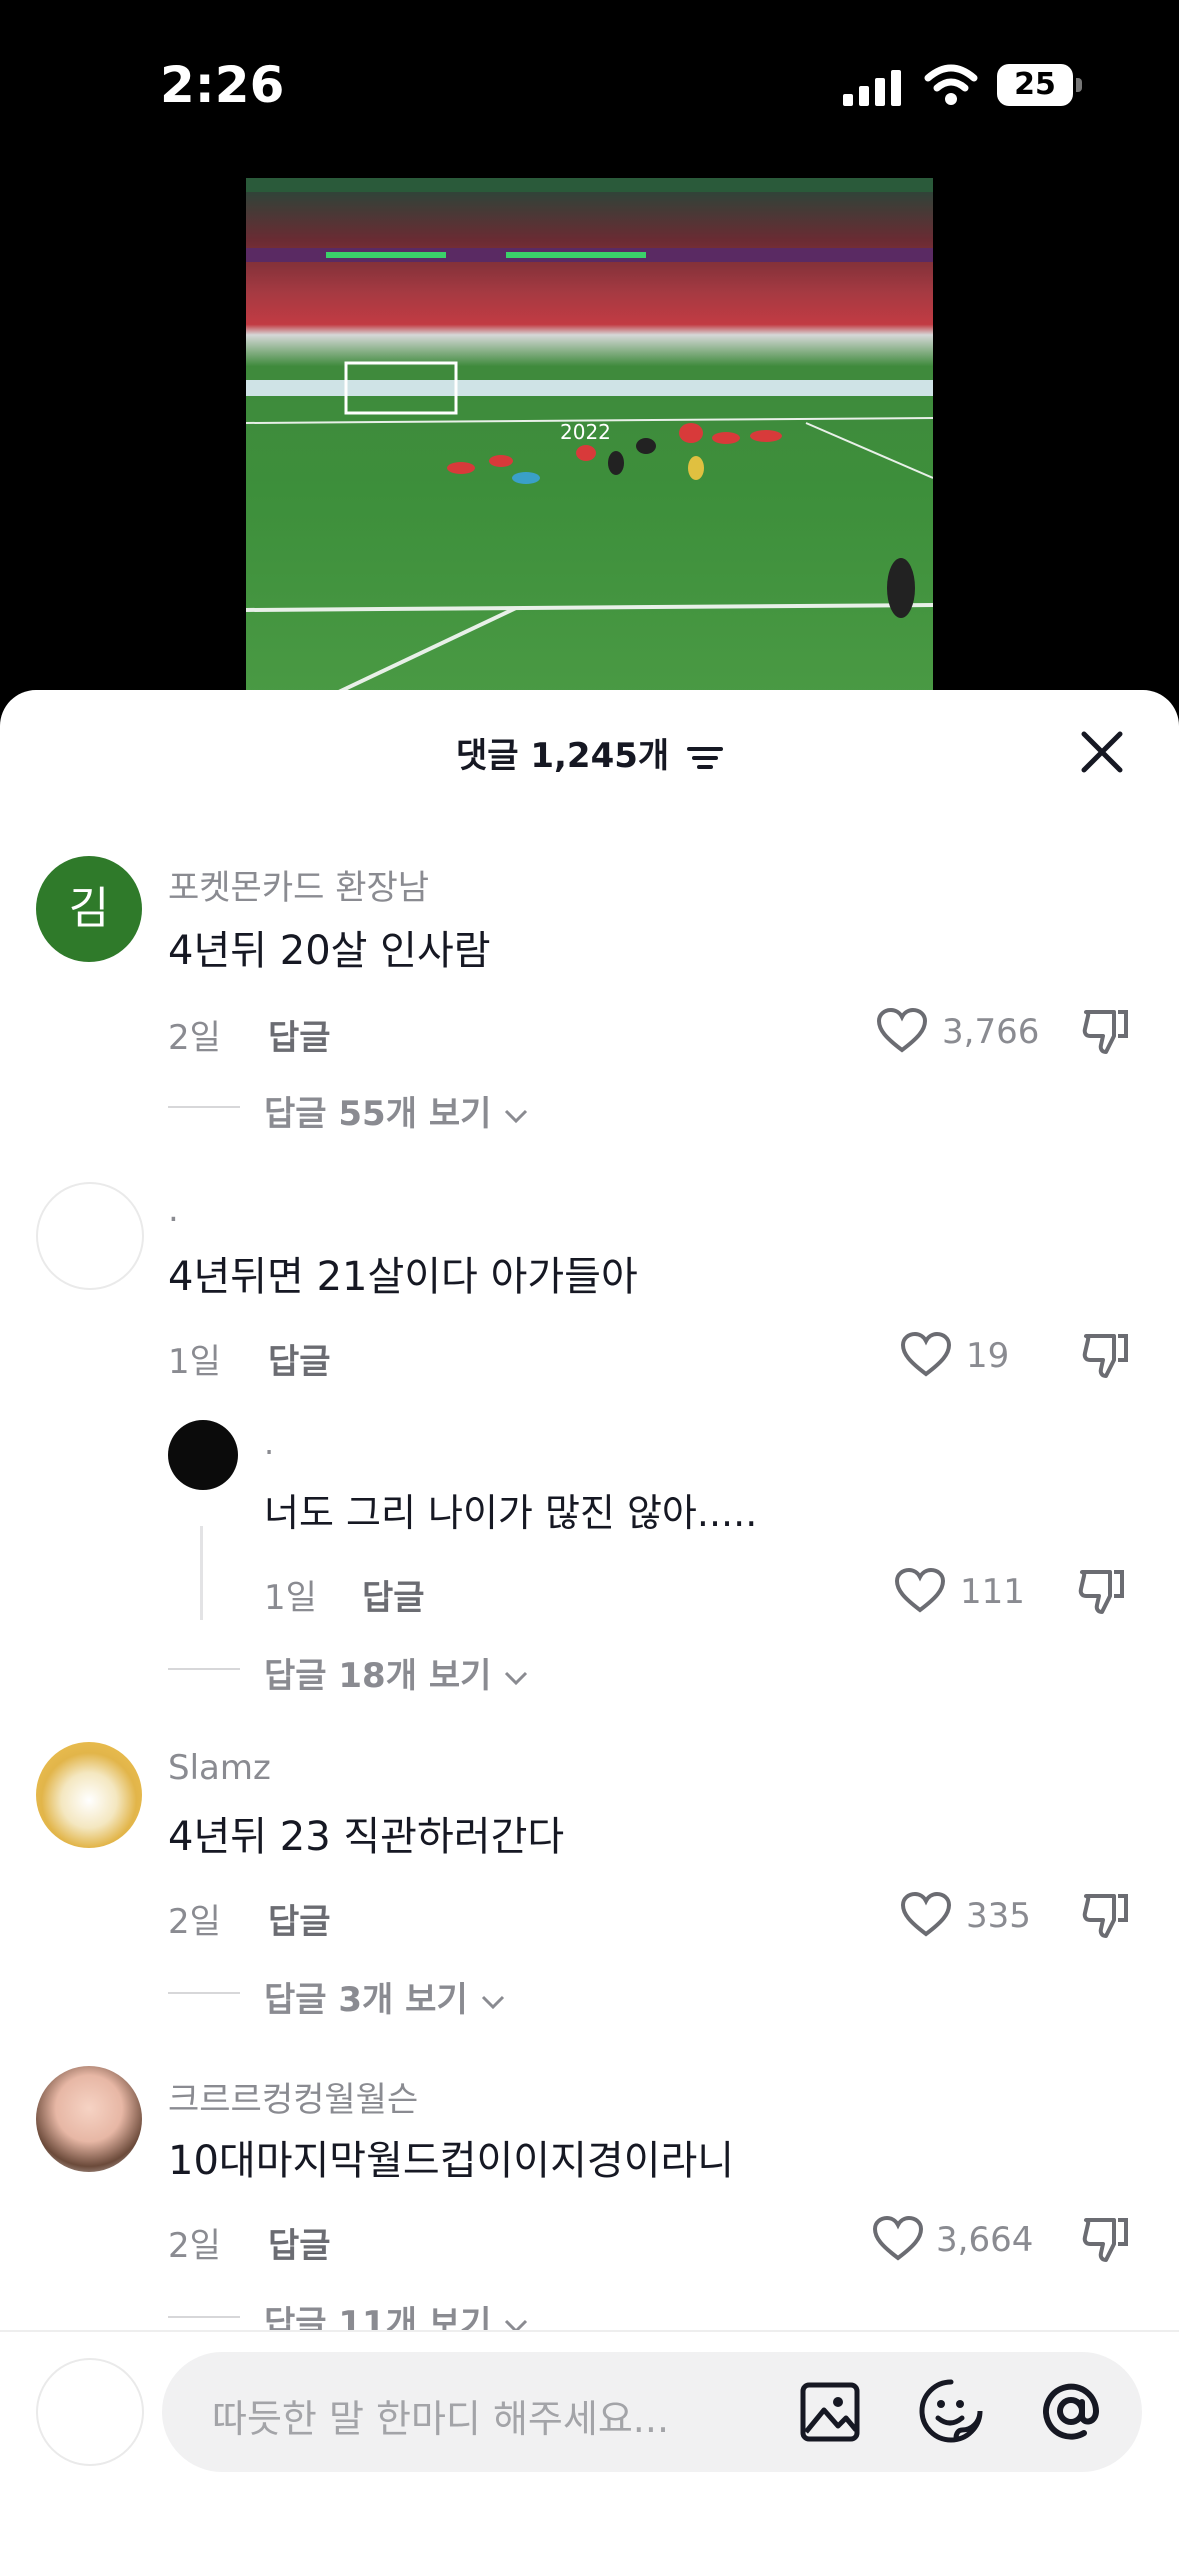 The image size is (1179, 2558). I want to click on comment-text: 4년뒤 23 직관하러간다, so click(366, 1837).